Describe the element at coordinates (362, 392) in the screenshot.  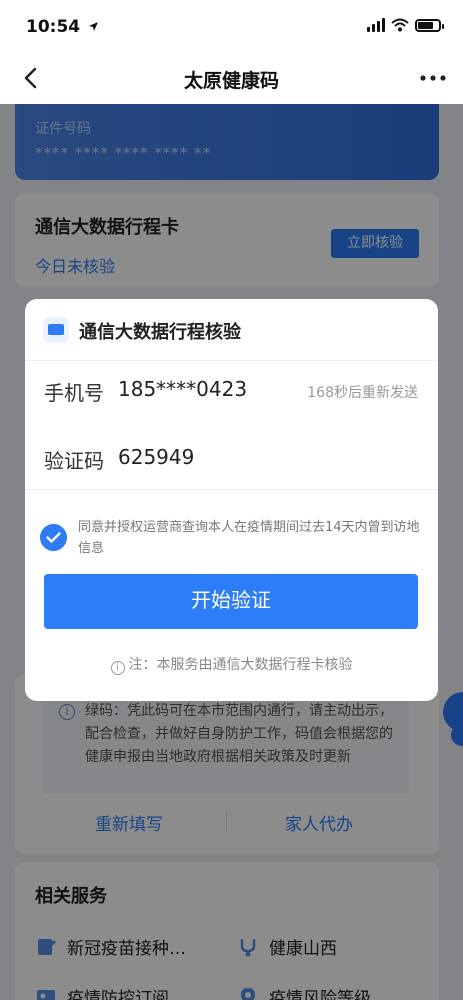
I see `resend-countdown: 168秒后重新发送` at that location.